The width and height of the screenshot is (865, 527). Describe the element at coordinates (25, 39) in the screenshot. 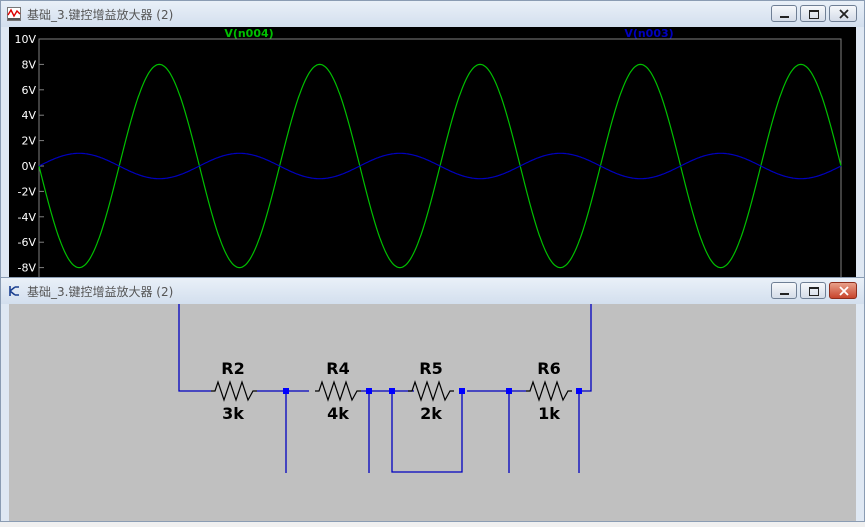

I see `y-tick-label: 10V` at that location.